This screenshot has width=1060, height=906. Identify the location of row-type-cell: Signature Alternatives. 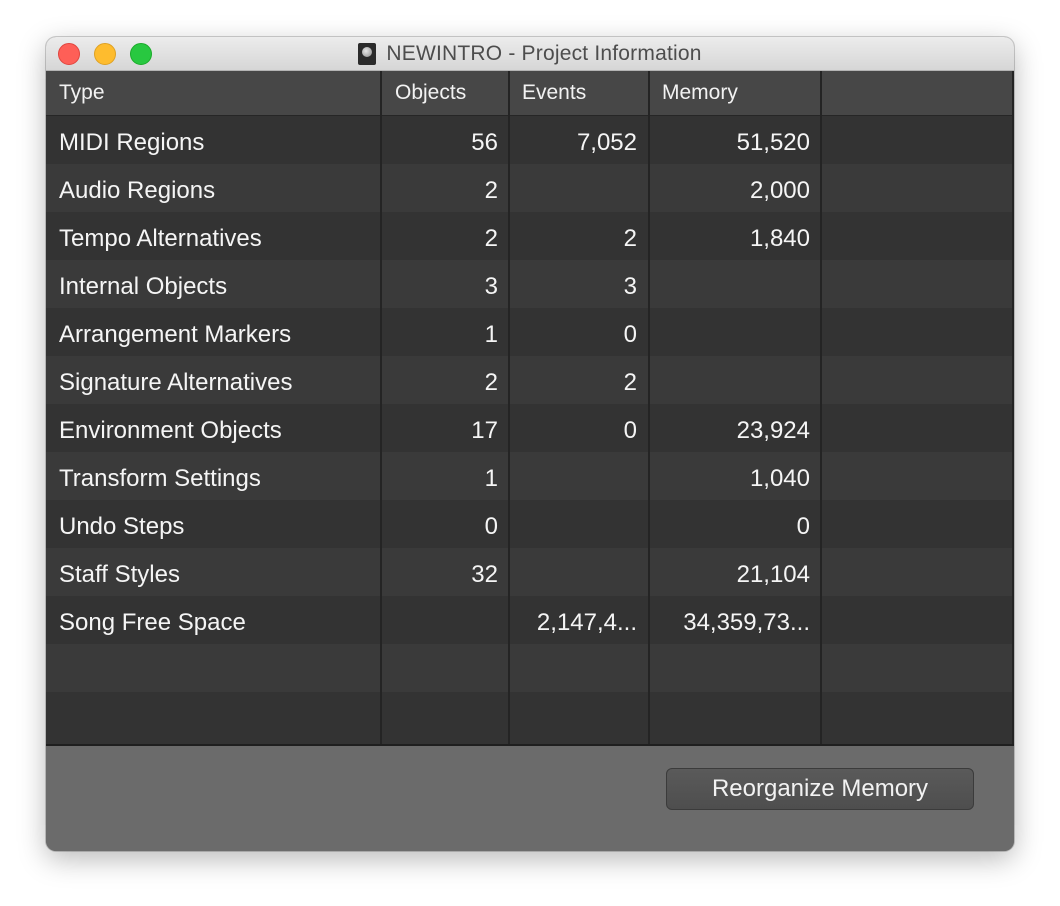
(176, 382).